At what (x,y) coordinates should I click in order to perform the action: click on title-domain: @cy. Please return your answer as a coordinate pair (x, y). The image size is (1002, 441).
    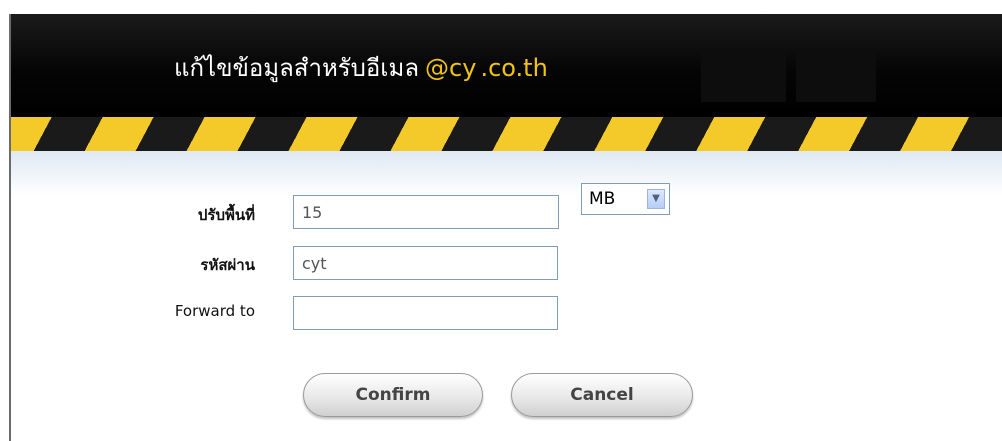
    Looking at the image, I should click on (451, 68).